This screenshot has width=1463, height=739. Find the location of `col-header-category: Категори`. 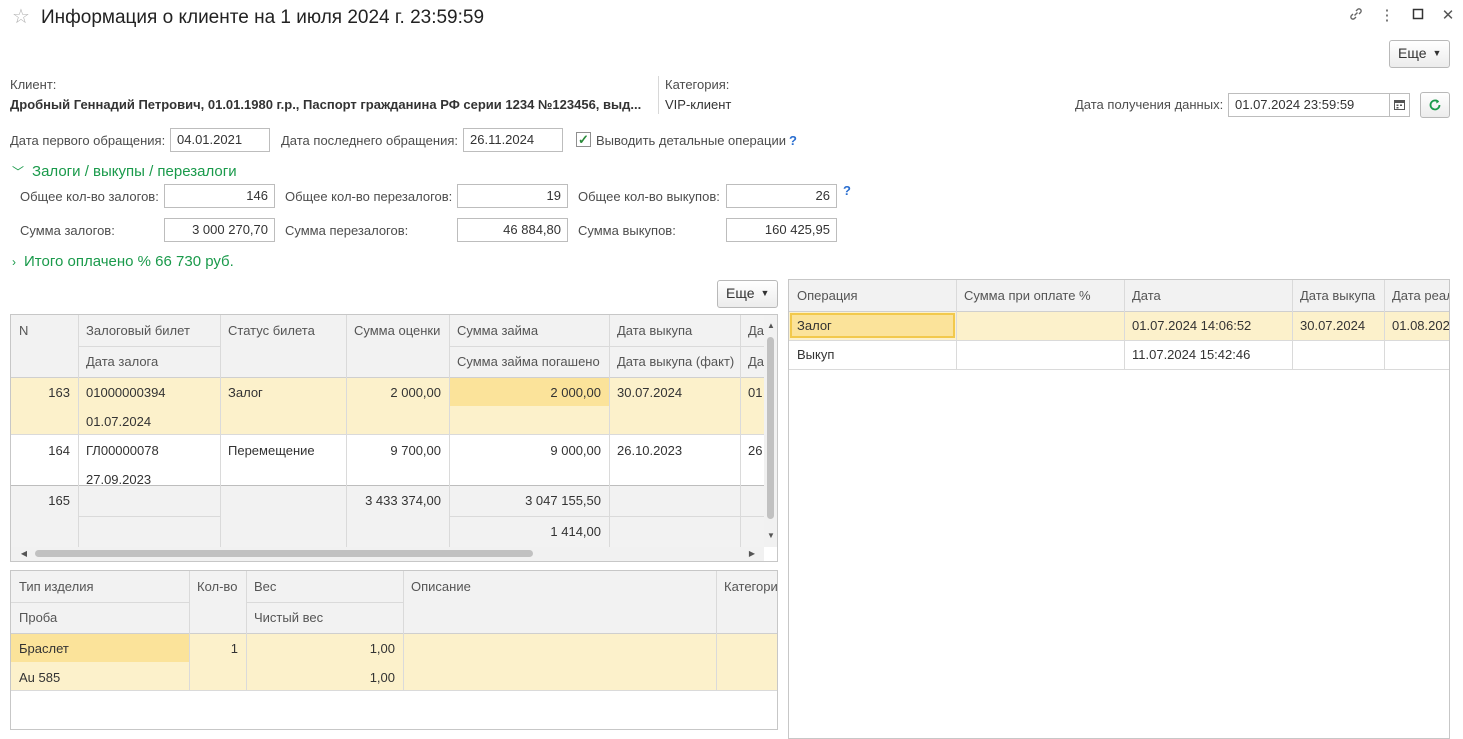

col-header-category: Категори is located at coordinates (746, 587).